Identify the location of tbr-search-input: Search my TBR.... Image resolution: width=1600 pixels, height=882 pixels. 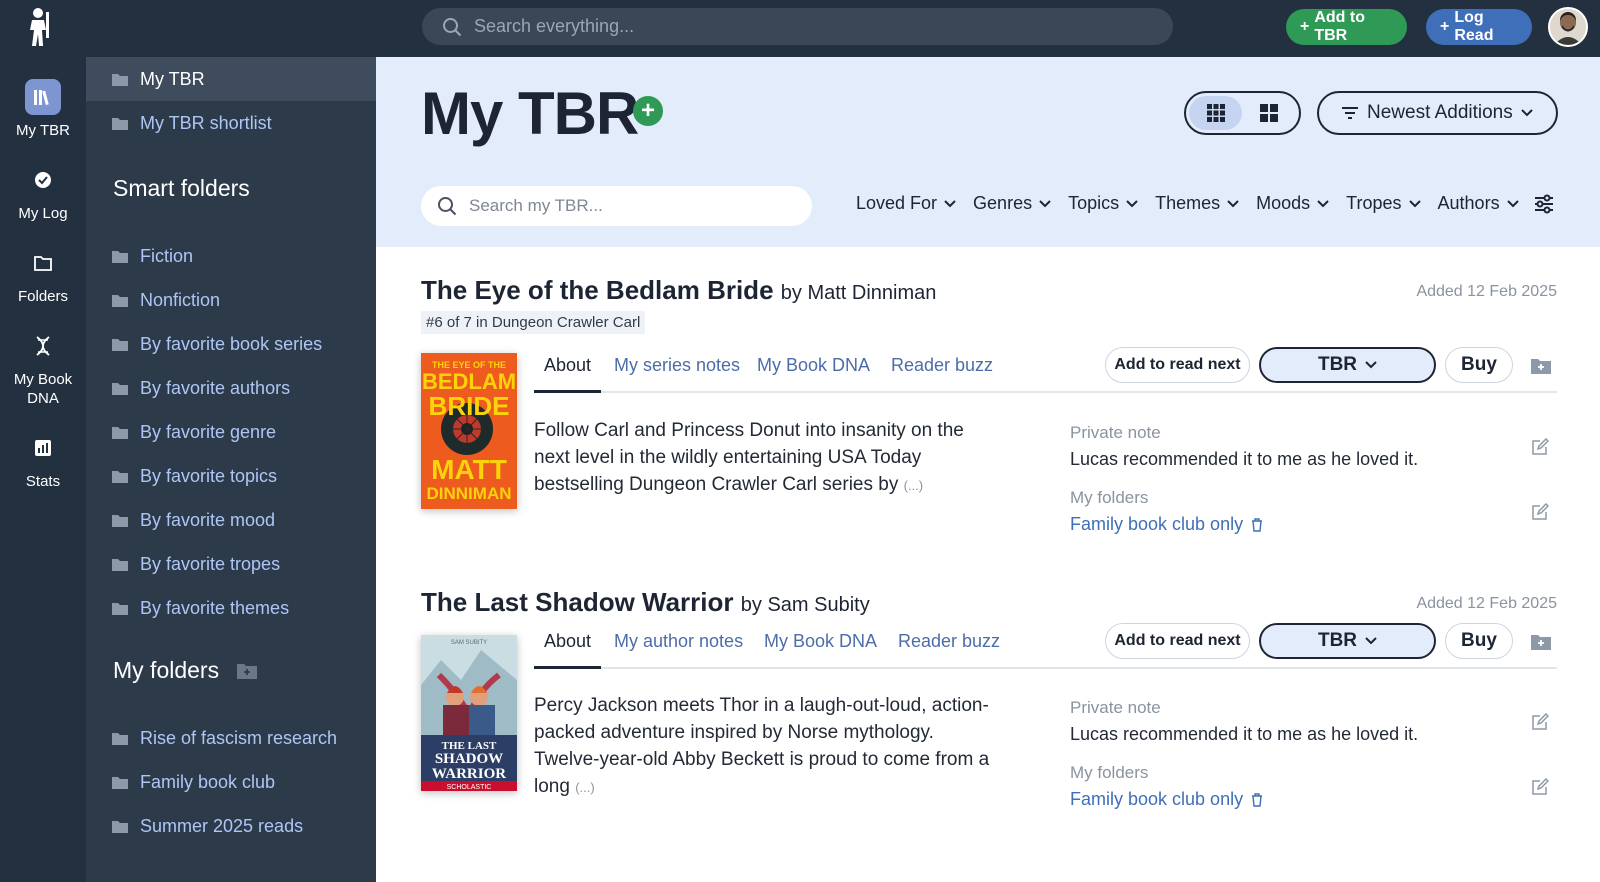
(616, 206).